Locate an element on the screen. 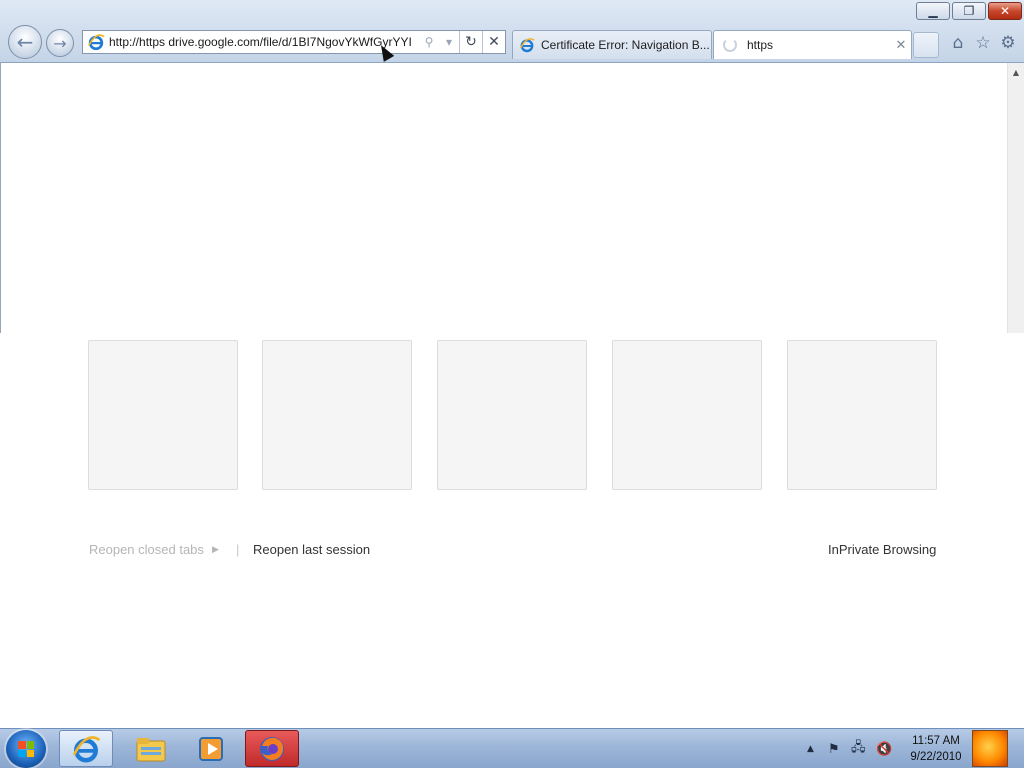 Image resolution: width=1024 pixels, height=769 pixels. show-desktop-button is located at coordinates (990, 748).